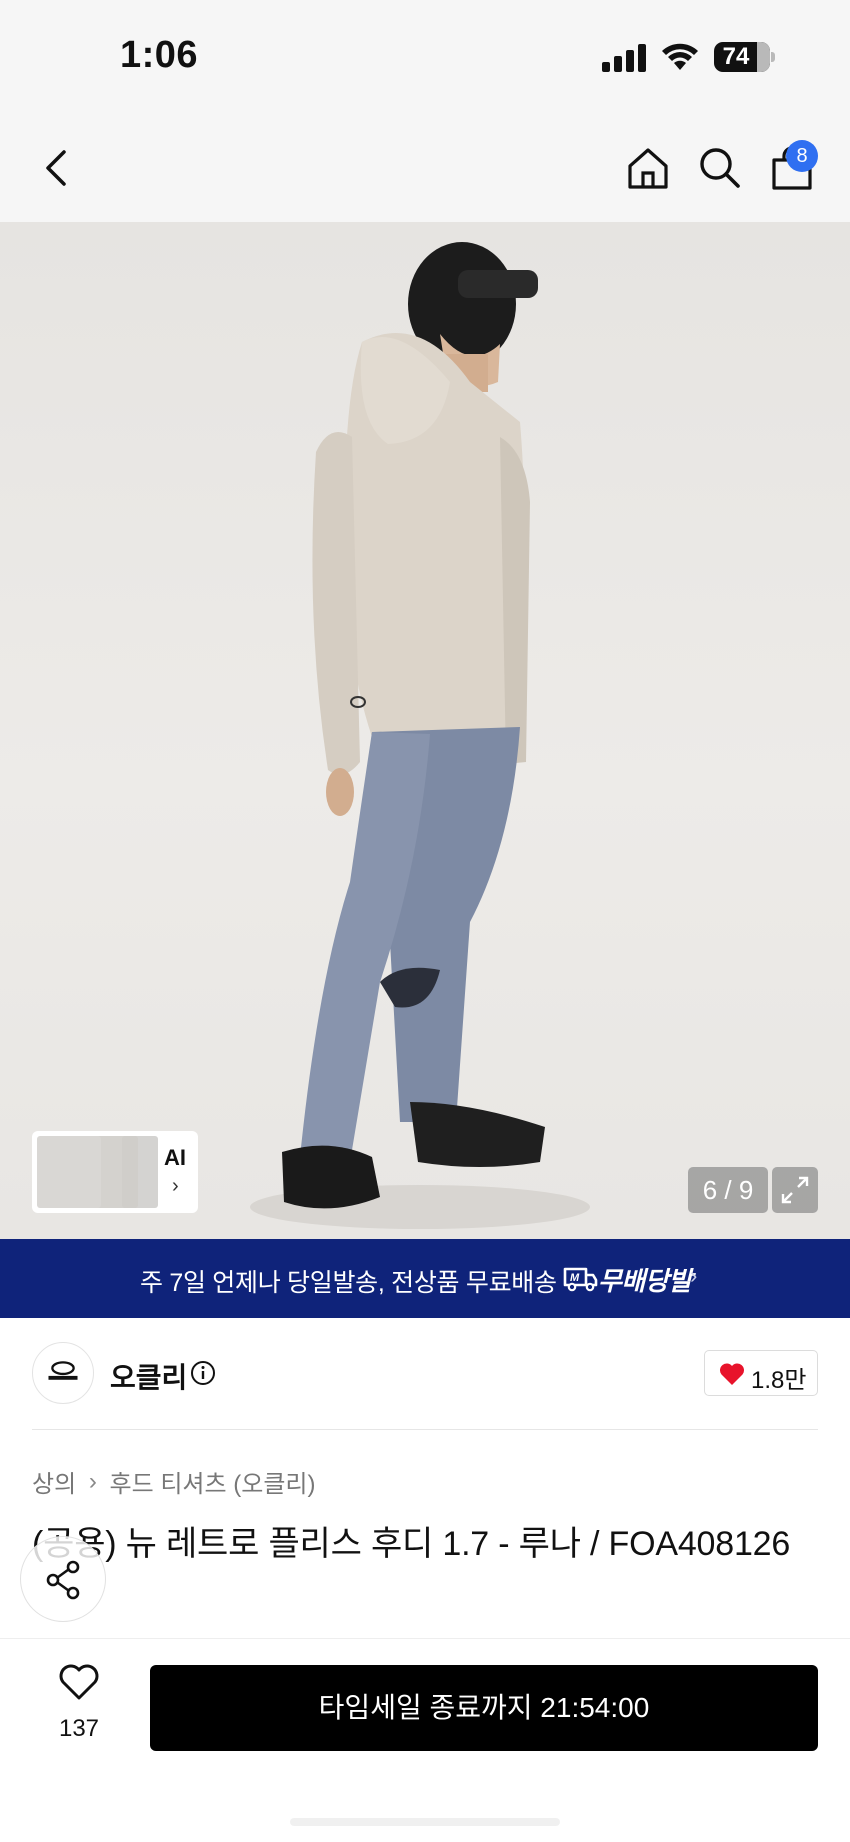 The height and width of the screenshot is (1842, 850). I want to click on share-button, so click(63, 1579).